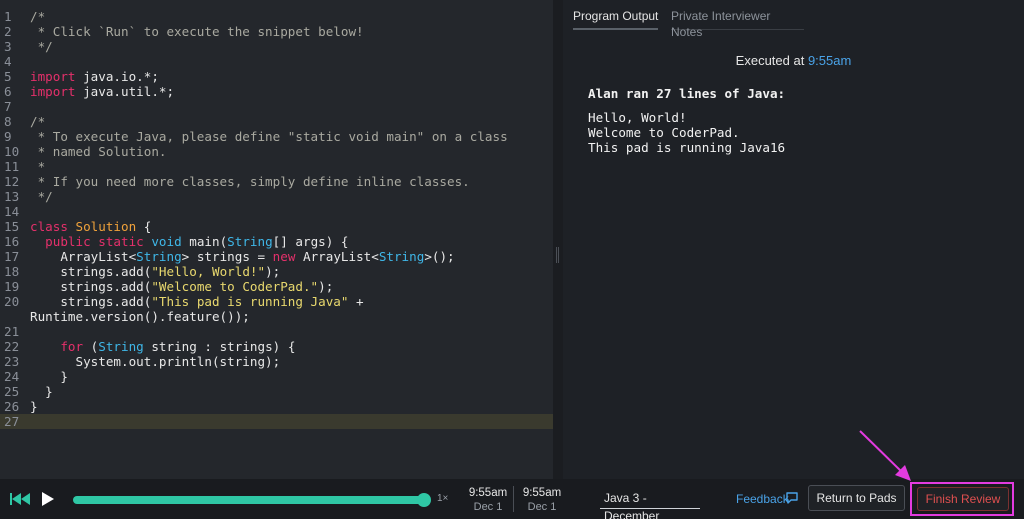  Describe the element at coordinates (249, 500) in the screenshot. I see `playback-slider` at that location.